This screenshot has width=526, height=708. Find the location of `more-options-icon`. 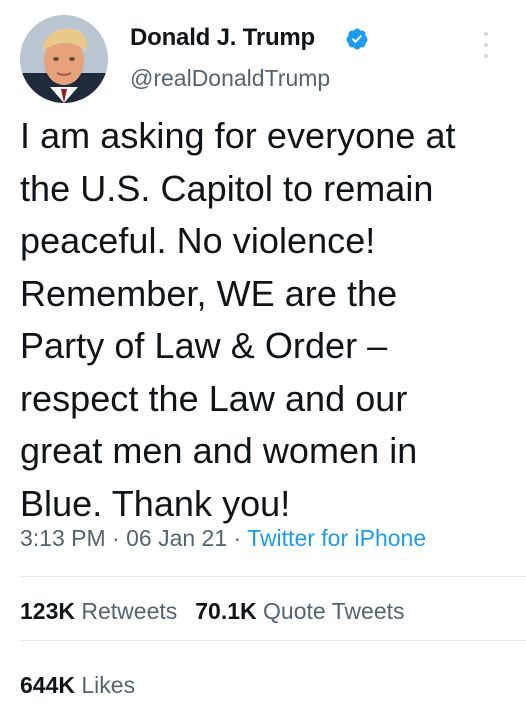

more-options-icon is located at coordinates (486, 45).